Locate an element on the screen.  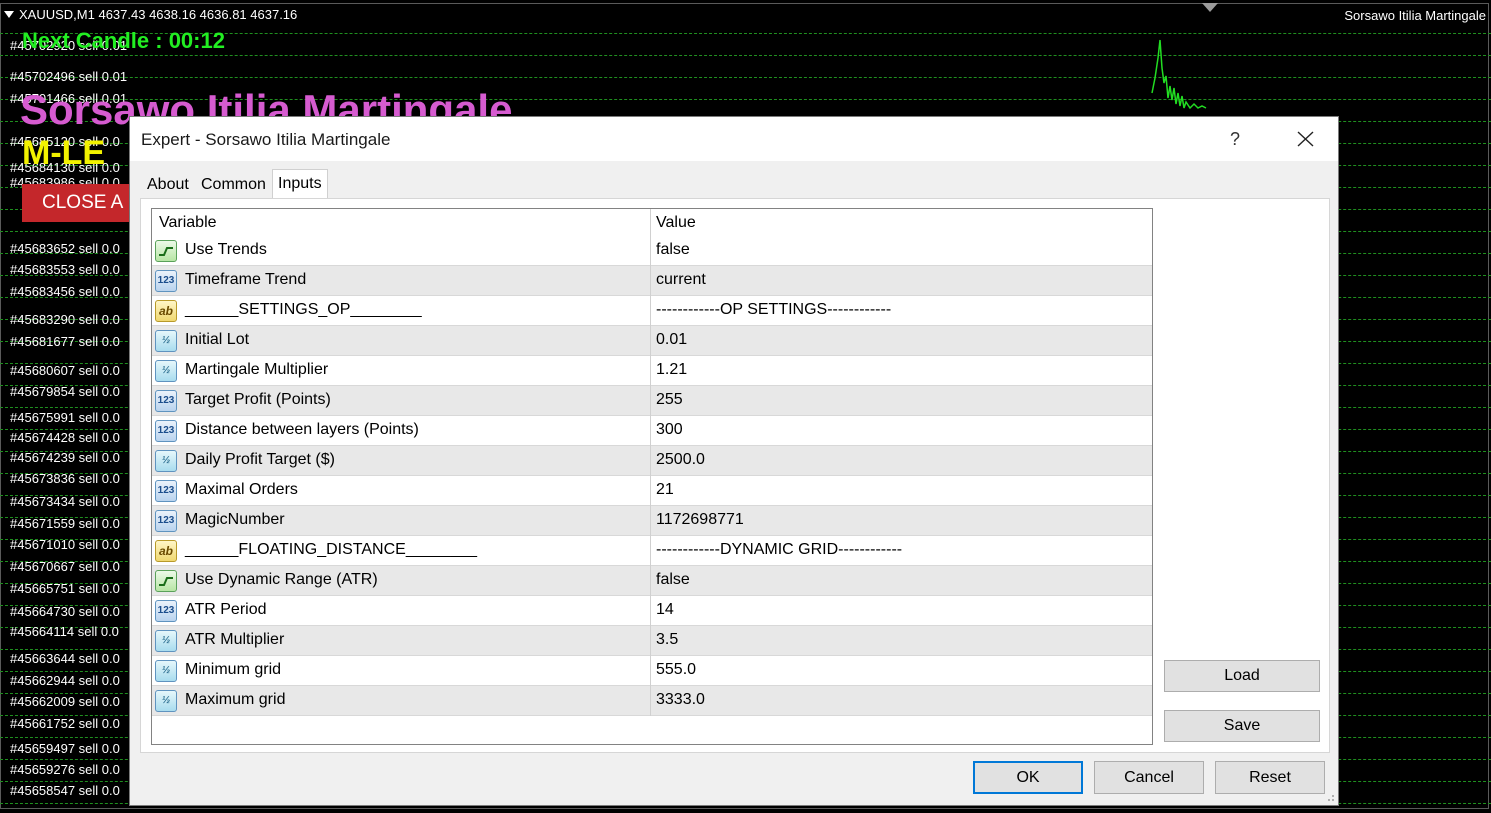
order-label: #45671559 sell 0.0 is located at coordinates (65, 523).